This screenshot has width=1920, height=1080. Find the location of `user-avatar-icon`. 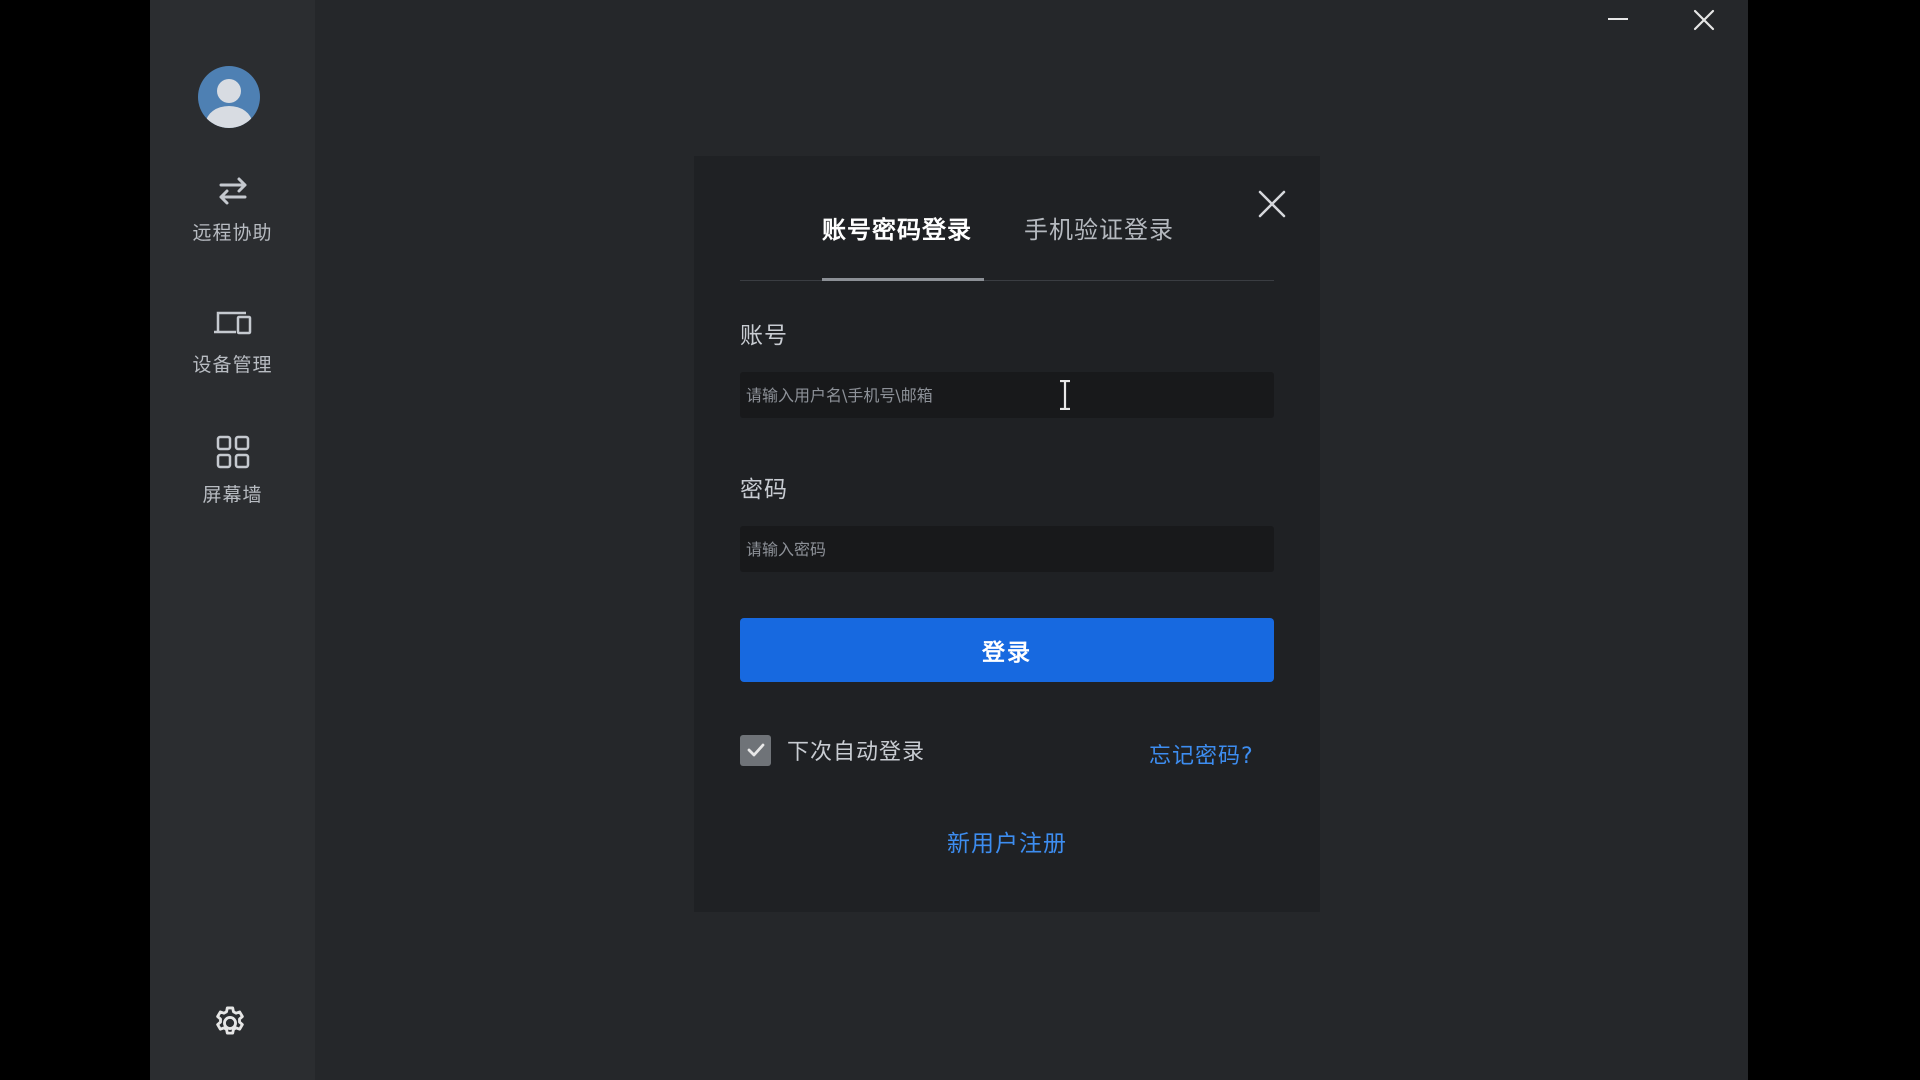

user-avatar-icon is located at coordinates (229, 97).